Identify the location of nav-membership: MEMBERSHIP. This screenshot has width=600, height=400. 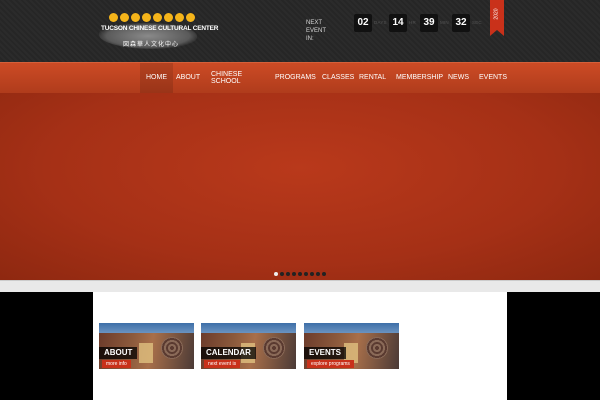
(419, 78).